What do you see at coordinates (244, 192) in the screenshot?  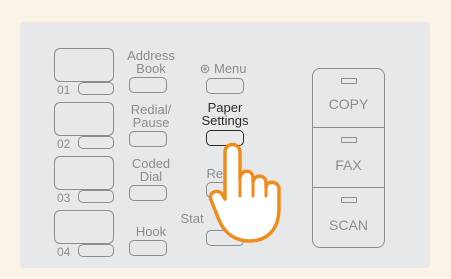 I see `pointing-hand-icon` at bounding box center [244, 192].